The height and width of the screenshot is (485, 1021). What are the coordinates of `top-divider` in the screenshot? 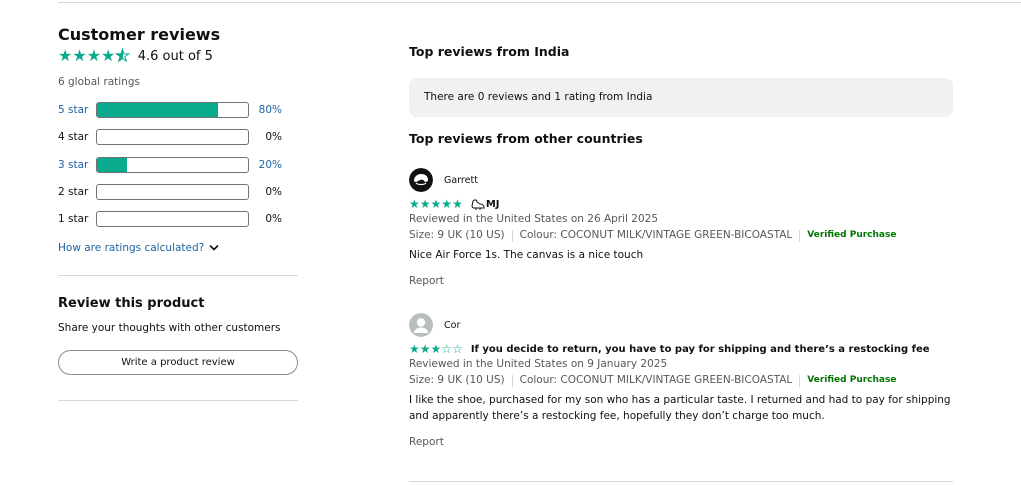 It's located at (539, 2).